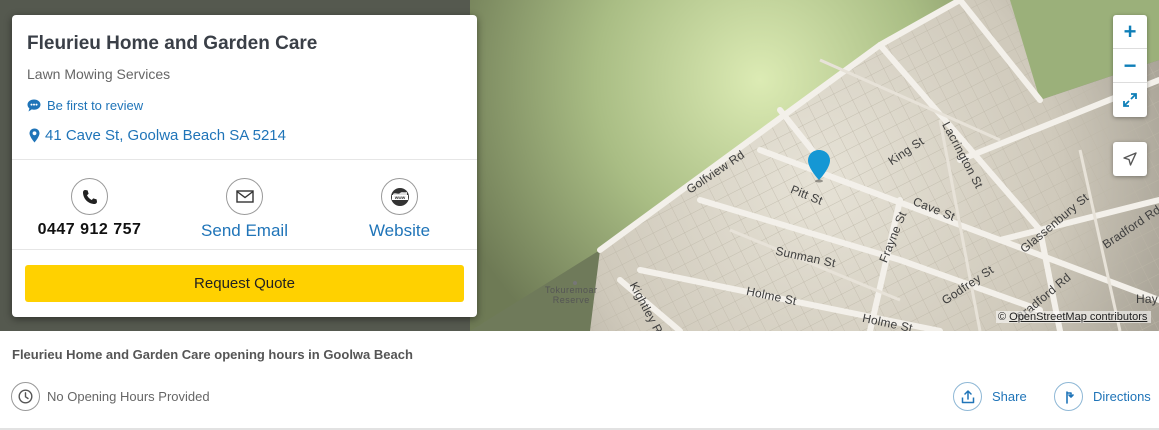  I want to click on phone-icon, so click(89, 196).